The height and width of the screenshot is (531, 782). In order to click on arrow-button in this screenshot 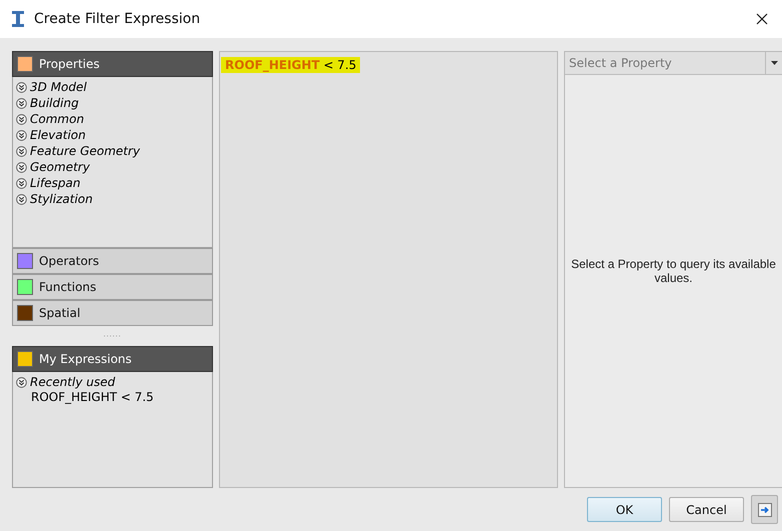, I will do `click(764, 509)`.